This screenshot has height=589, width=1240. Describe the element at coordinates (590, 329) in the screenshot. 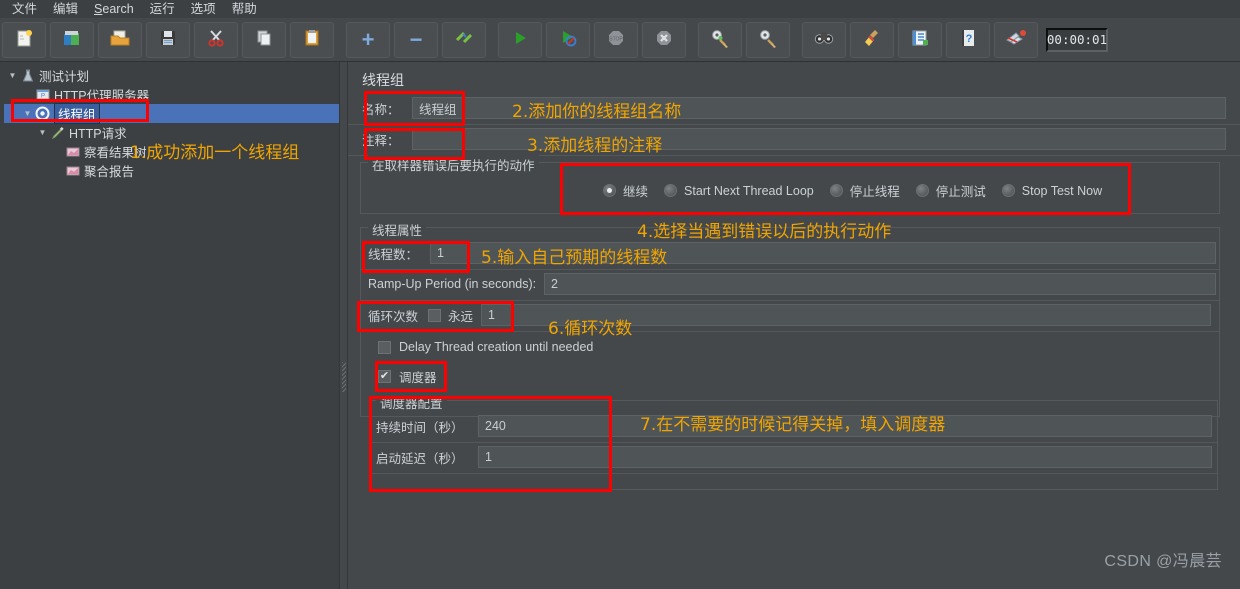

I see `annotation-6: 6.循环次数` at that location.